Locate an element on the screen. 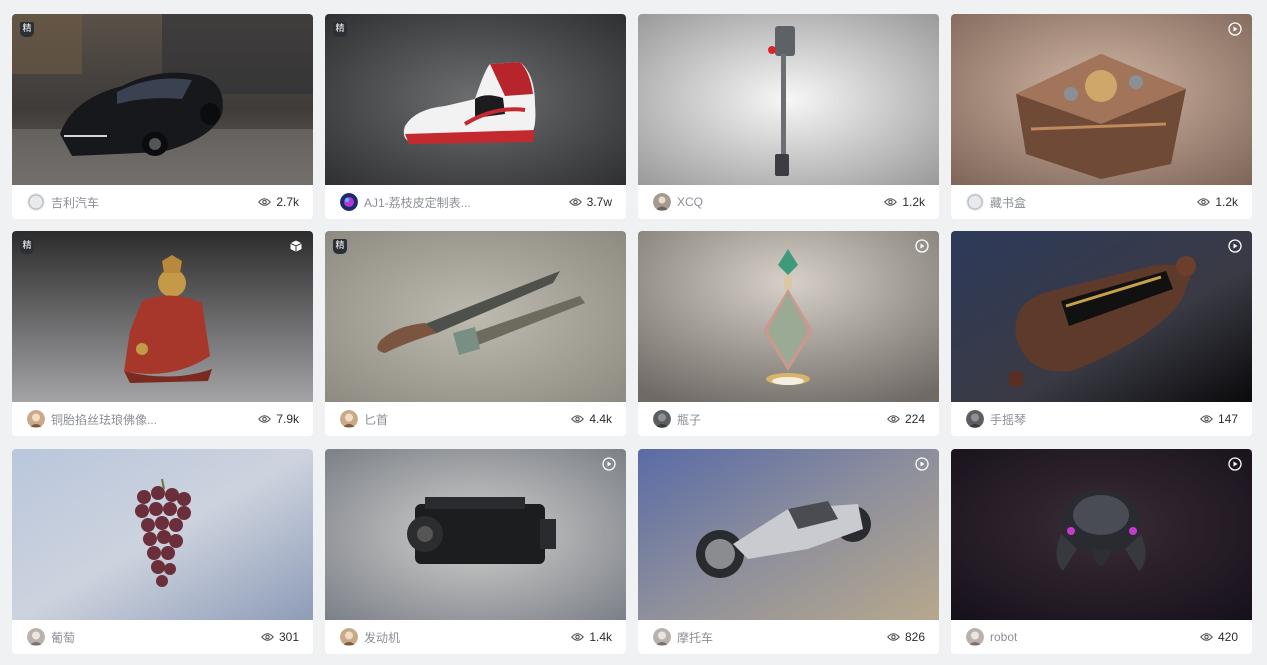 Image resolution: width=1267 pixels, height=665 pixels. view-count-value: 826 is located at coordinates (914, 637).